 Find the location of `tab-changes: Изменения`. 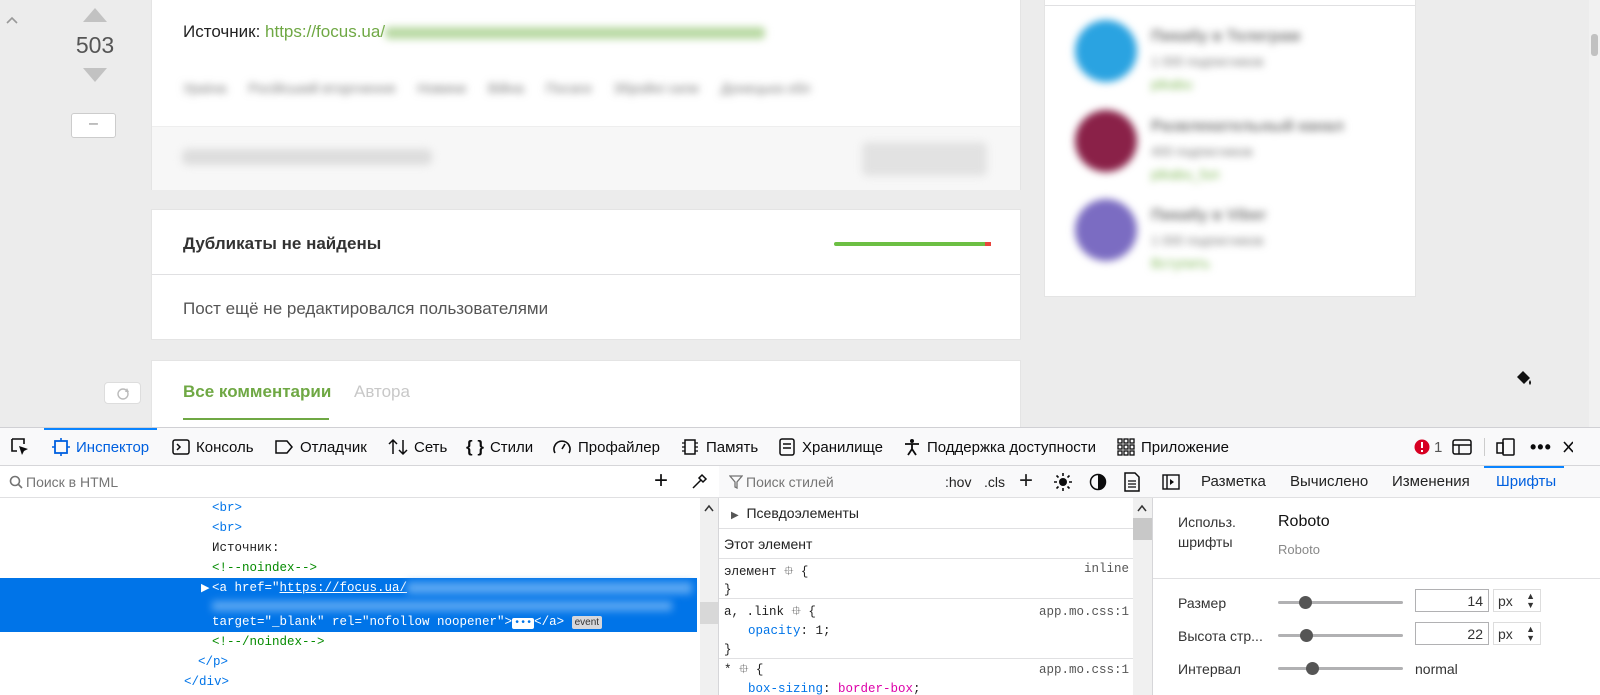

tab-changes: Изменения is located at coordinates (1431, 481).